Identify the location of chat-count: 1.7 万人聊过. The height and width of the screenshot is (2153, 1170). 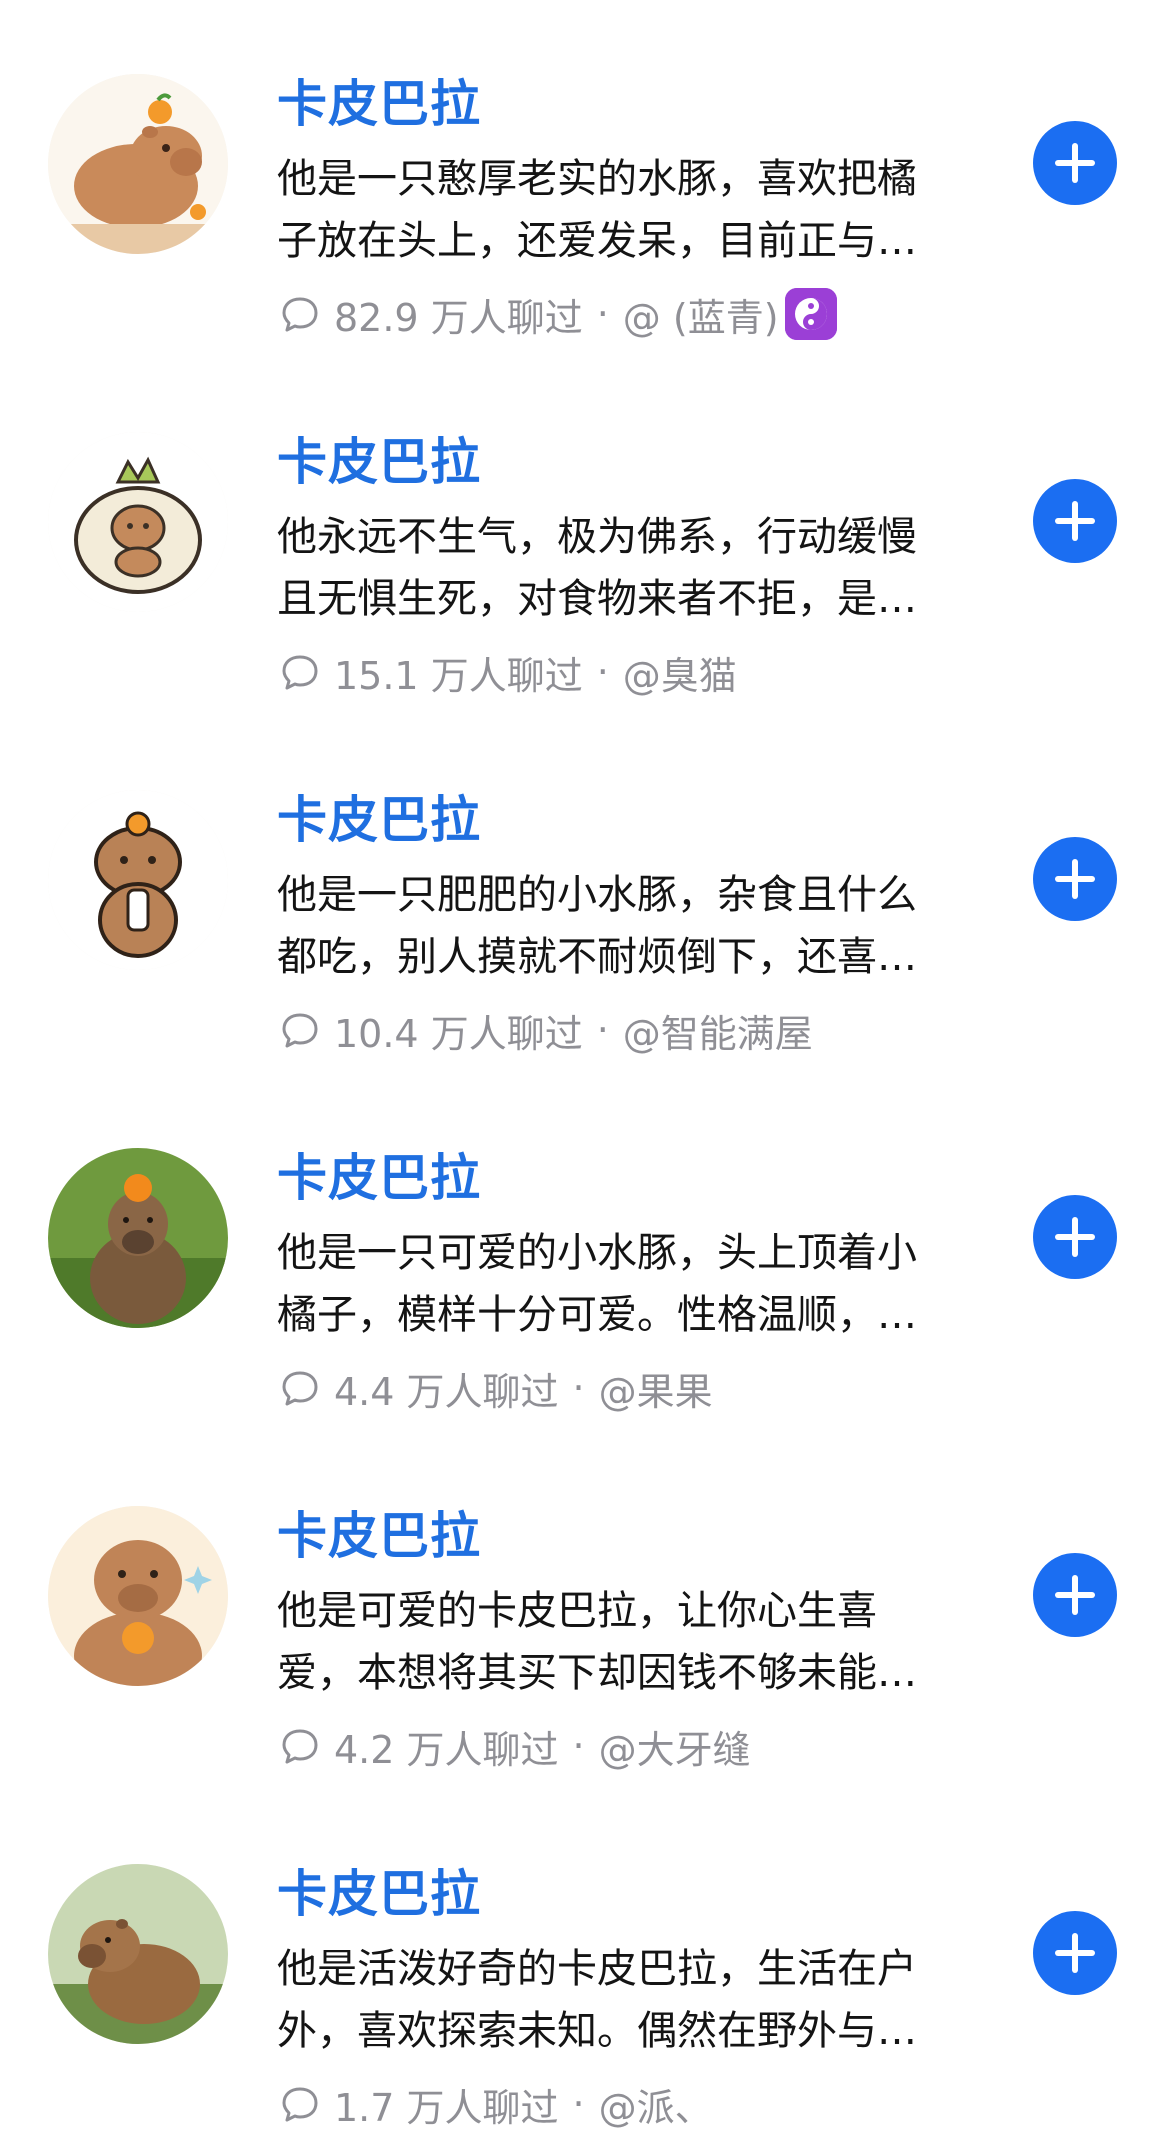
(446, 2107).